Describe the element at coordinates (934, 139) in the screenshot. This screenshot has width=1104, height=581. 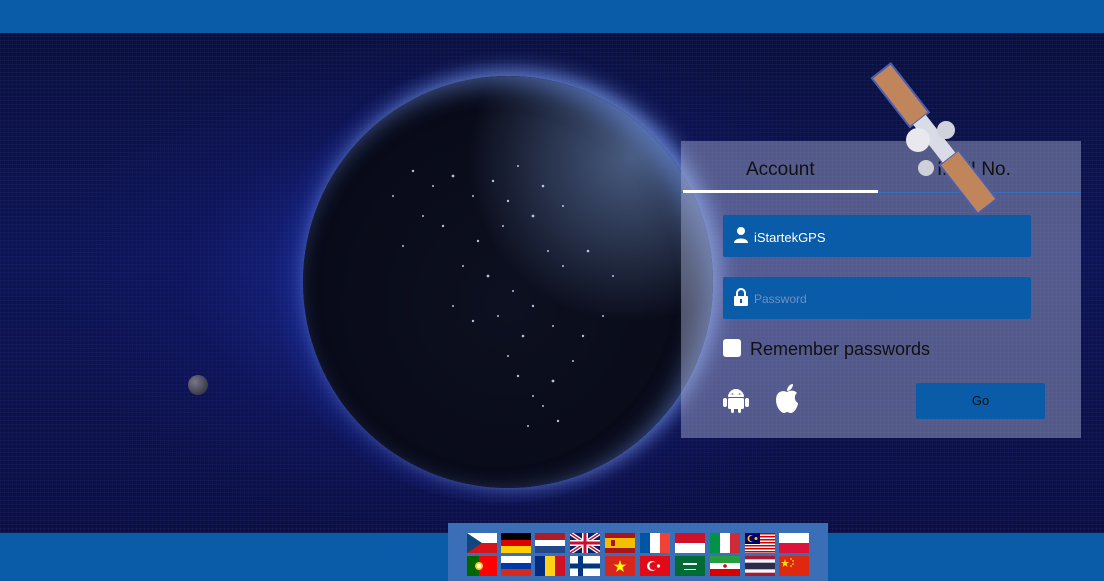
I see `satellite-image` at that location.